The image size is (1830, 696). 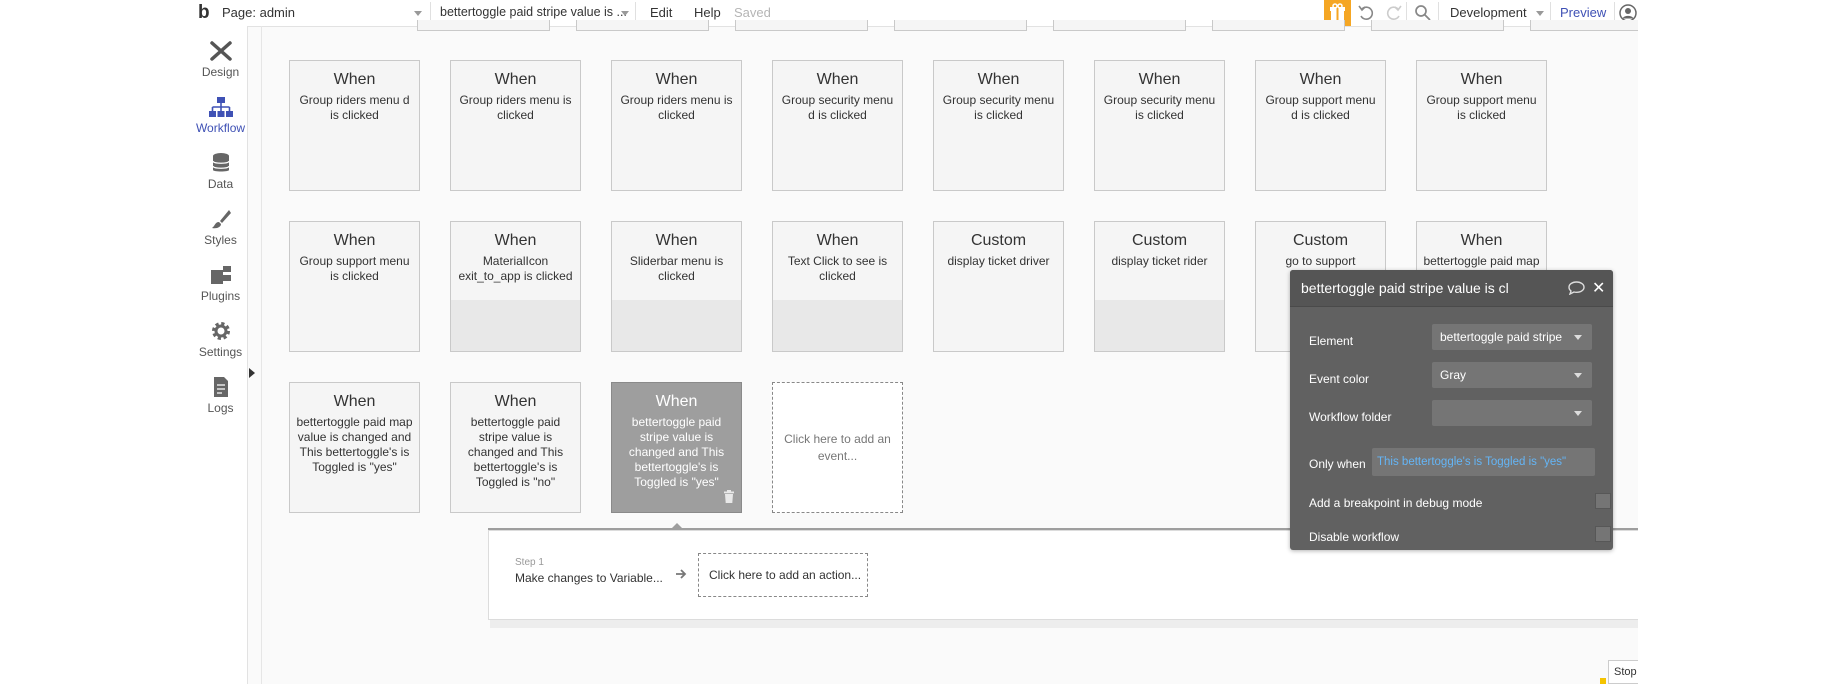 What do you see at coordinates (220, 408) in the screenshot?
I see `sidebar-item-label: Logs` at bounding box center [220, 408].